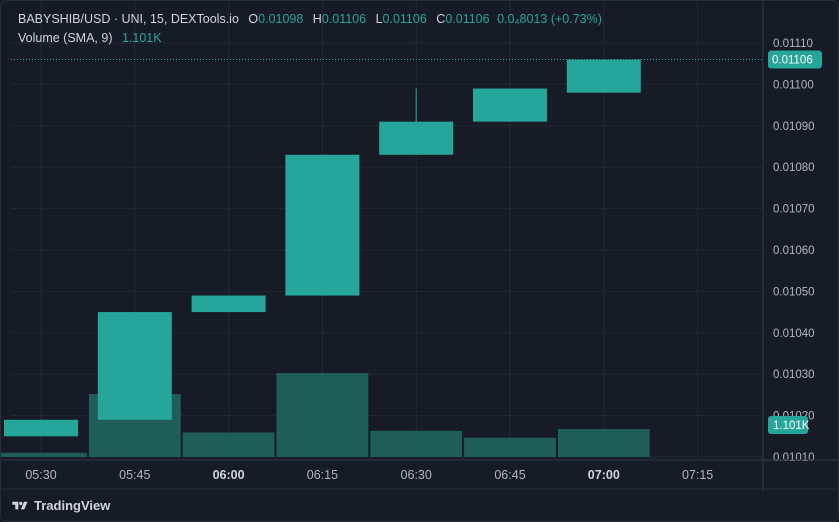  I want to click on change-value: 0.0₄8013 (+0.73%), so click(549, 19).